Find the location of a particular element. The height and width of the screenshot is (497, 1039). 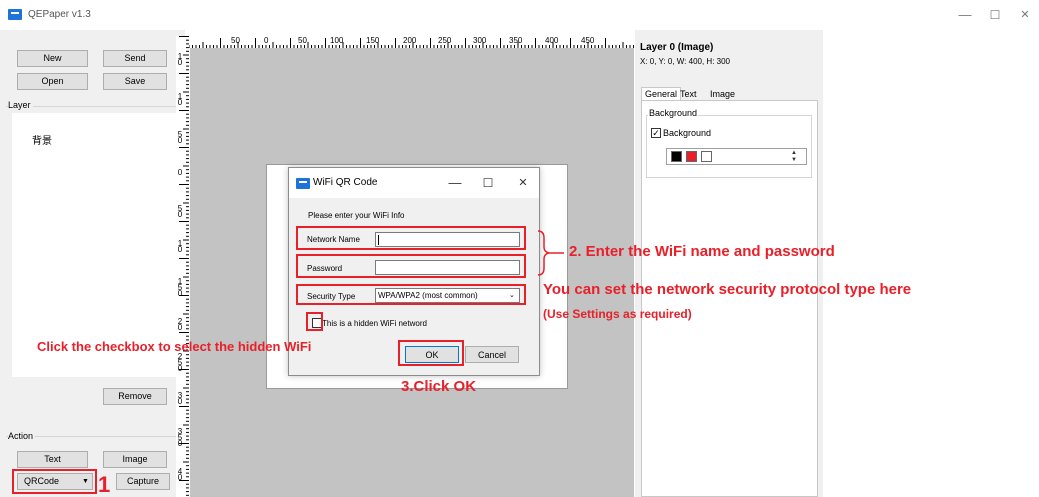

background-checkbox-label: Background is located at coordinates (687, 133).